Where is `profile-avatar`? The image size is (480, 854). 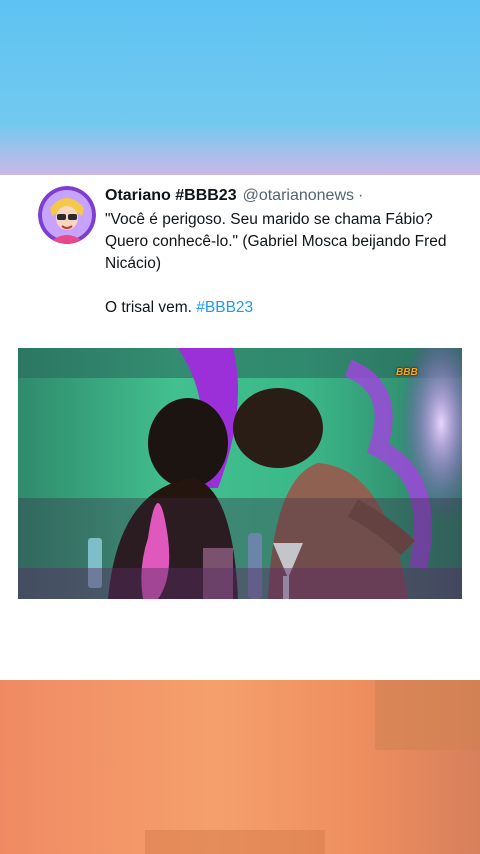
profile-avatar is located at coordinates (67, 215).